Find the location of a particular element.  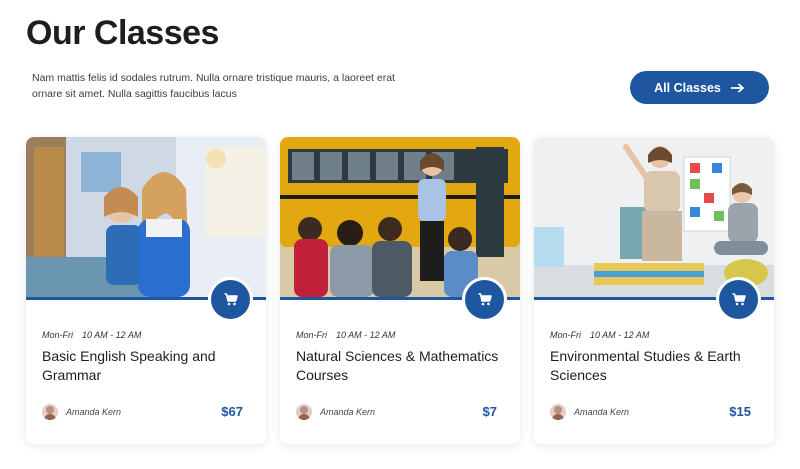

school-bus-photo is located at coordinates (400, 217).